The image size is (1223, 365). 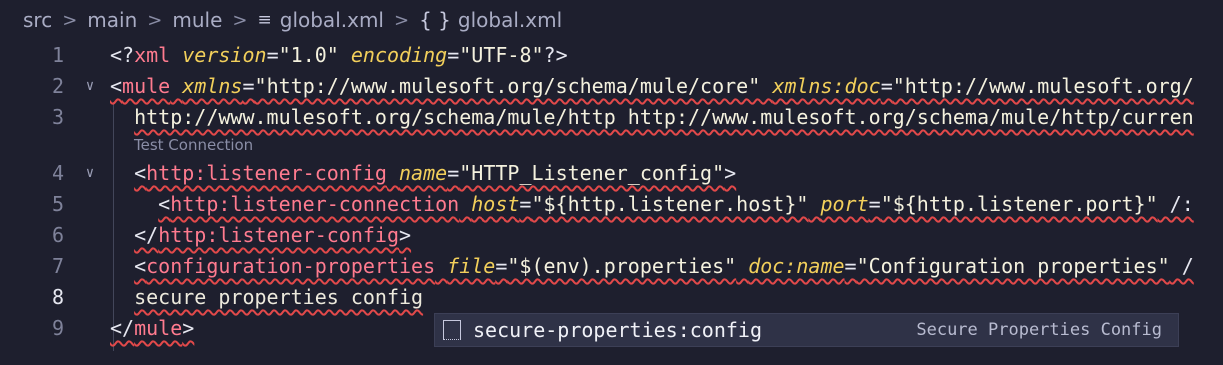 I want to click on token-text: secure properties config, so click(x=279, y=297).